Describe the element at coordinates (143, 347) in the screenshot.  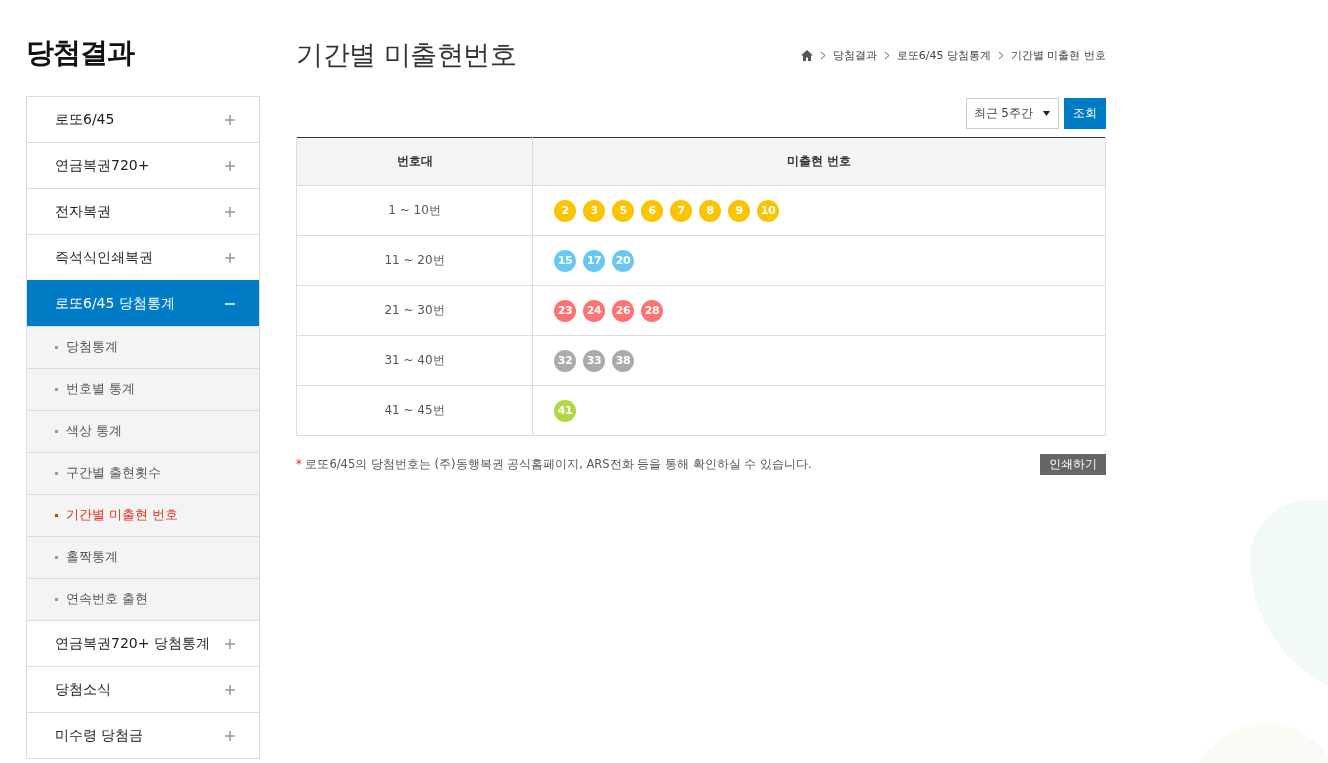
I see `submenu-item: 당첨통계` at that location.